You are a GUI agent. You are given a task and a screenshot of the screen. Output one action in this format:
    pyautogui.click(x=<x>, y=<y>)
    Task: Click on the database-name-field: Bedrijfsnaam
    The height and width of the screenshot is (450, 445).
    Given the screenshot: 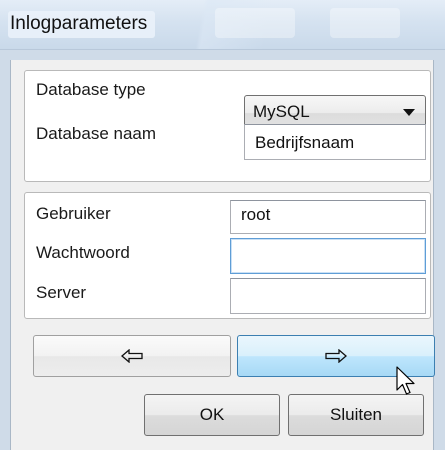 What is the action you would take?
    pyautogui.click(x=335, y=142)
    